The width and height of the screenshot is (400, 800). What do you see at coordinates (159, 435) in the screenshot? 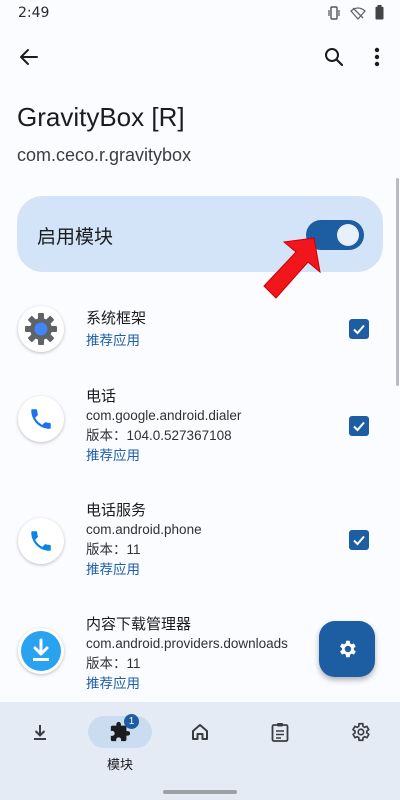
I see `app-version: 版本：104.0.527367108` at bounding box center [159, 435].